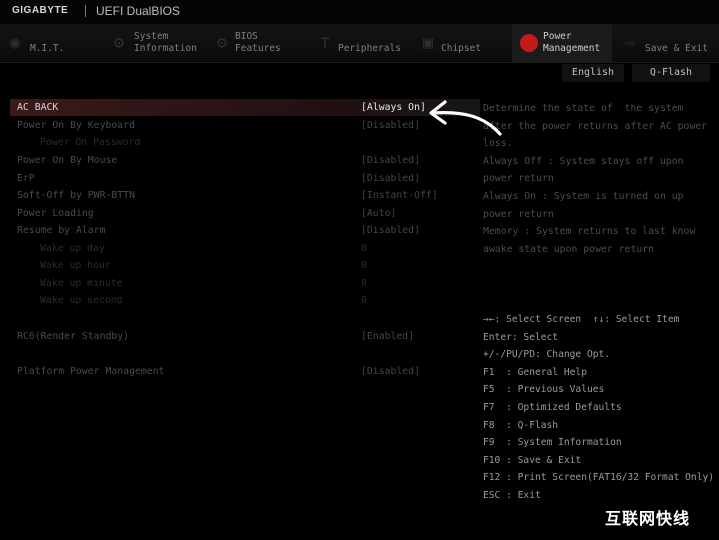 The height and width of the screenshot is (540, 719). What do you see at coordinates (572, 42) in the screenshot?
I see `tab-label: Power Management` at bounding box center [572, 42].